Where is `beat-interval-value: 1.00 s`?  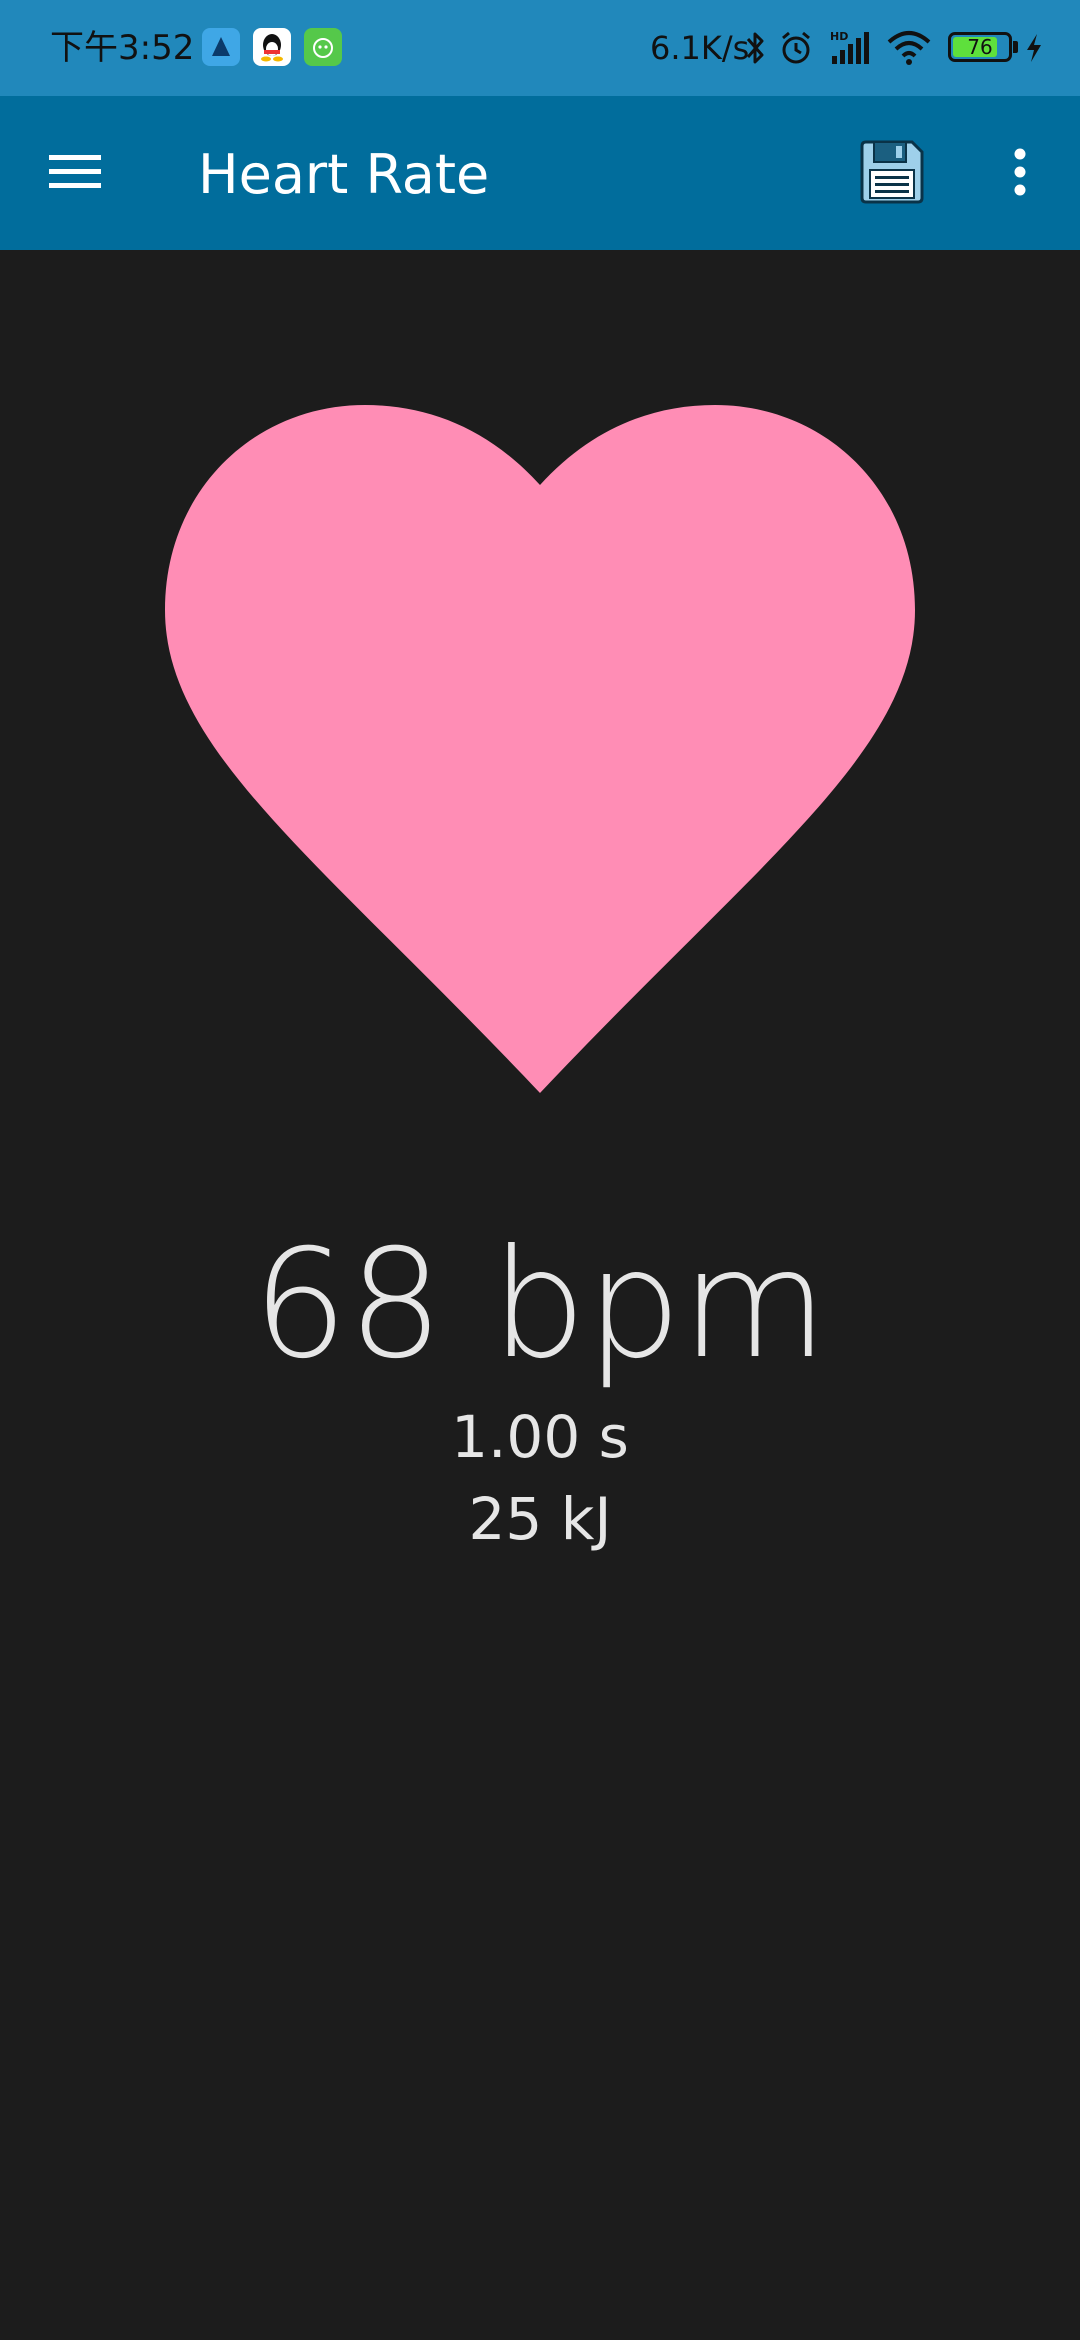
beat-interval-value: 1.00 s is located at coordinates (540, 1437).